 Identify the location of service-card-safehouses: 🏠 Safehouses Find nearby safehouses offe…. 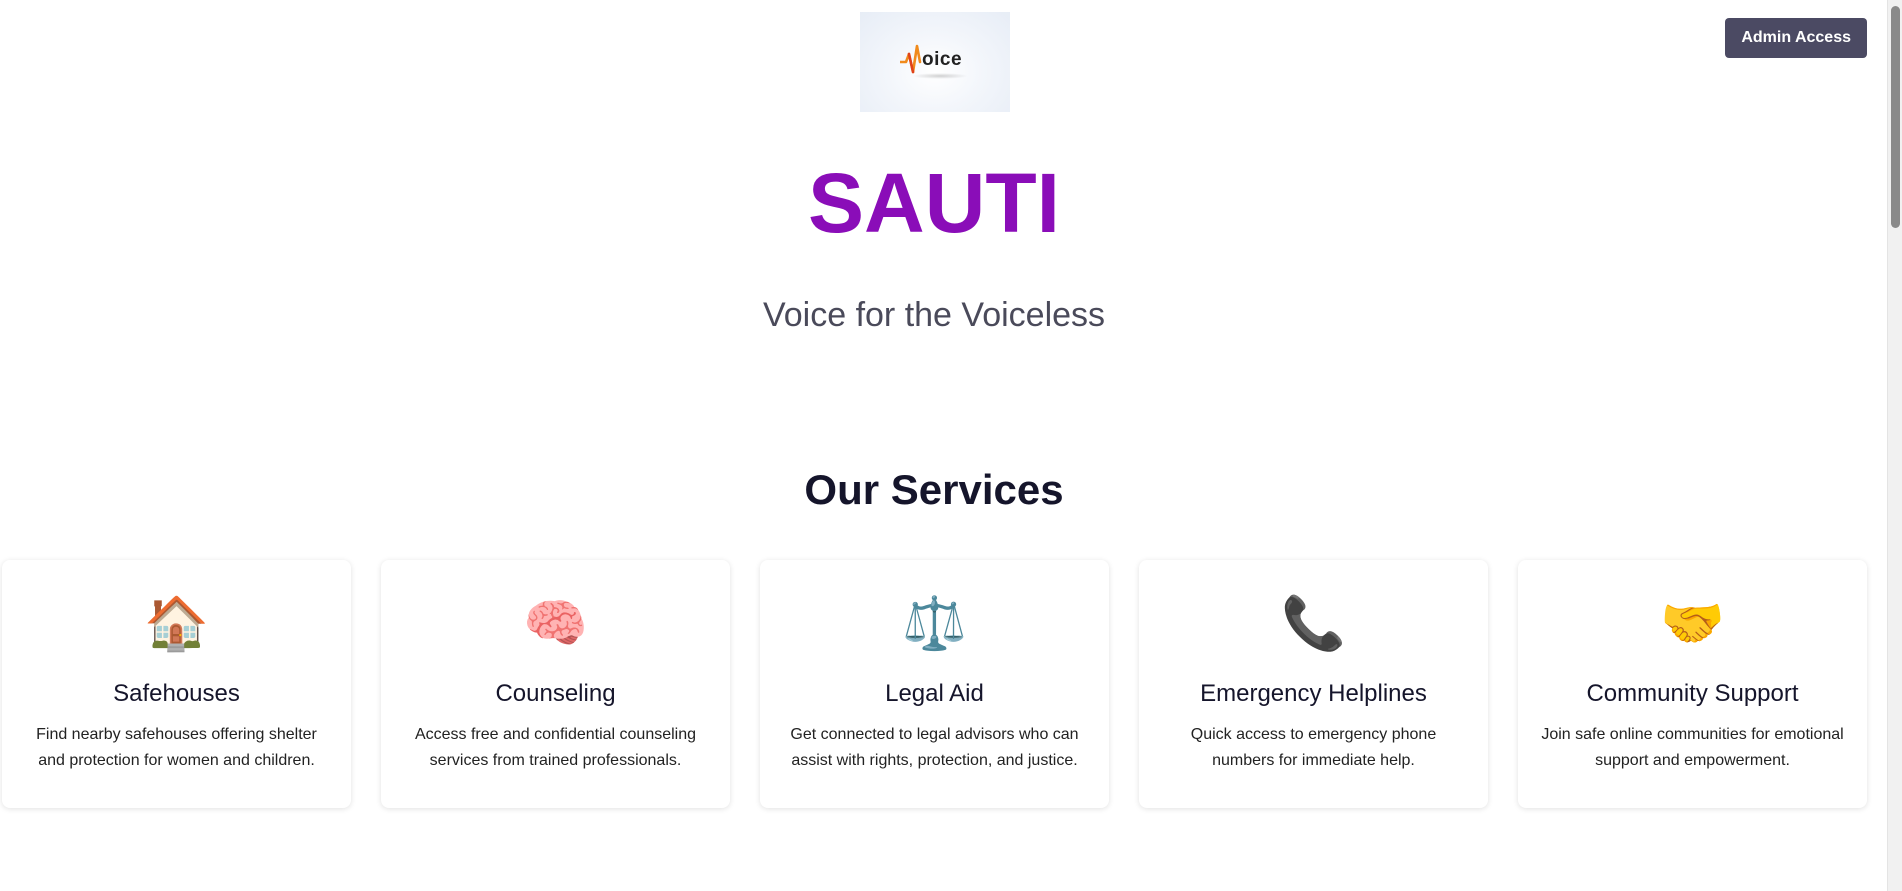
(176, 684).